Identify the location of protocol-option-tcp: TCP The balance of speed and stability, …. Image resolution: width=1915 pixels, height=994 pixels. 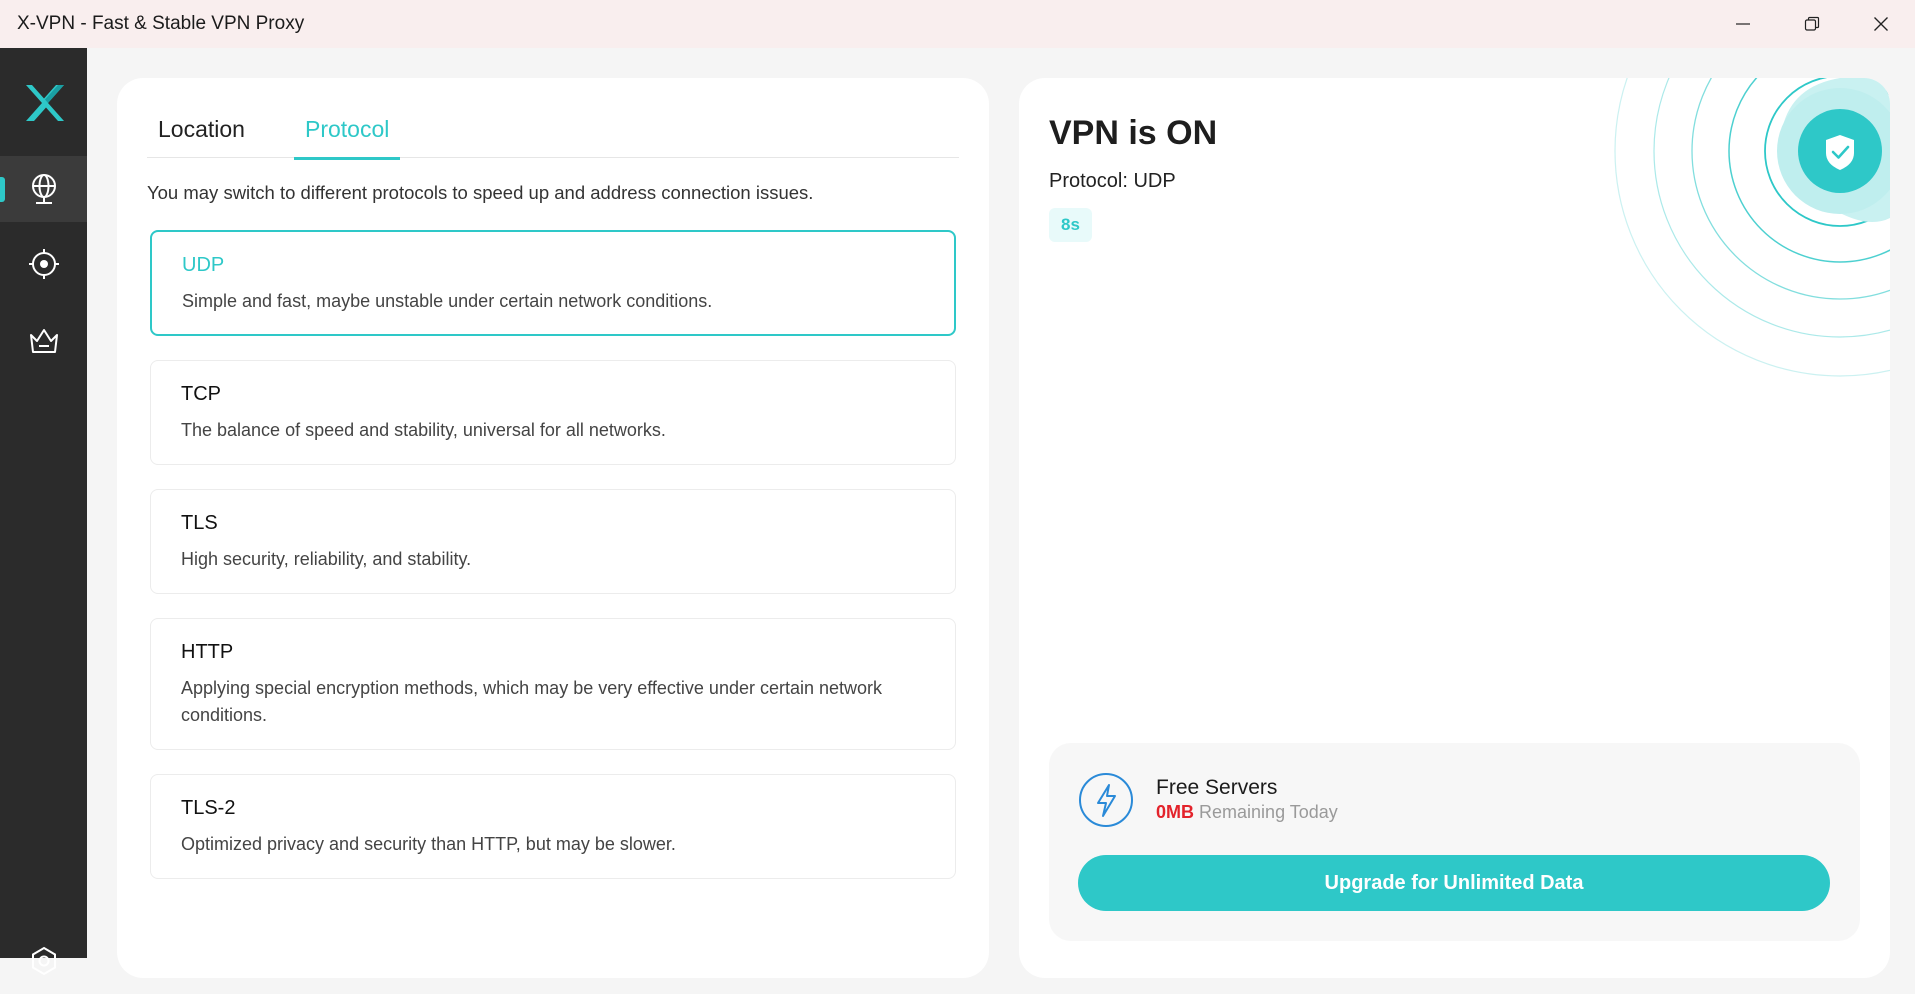
(553, 412).